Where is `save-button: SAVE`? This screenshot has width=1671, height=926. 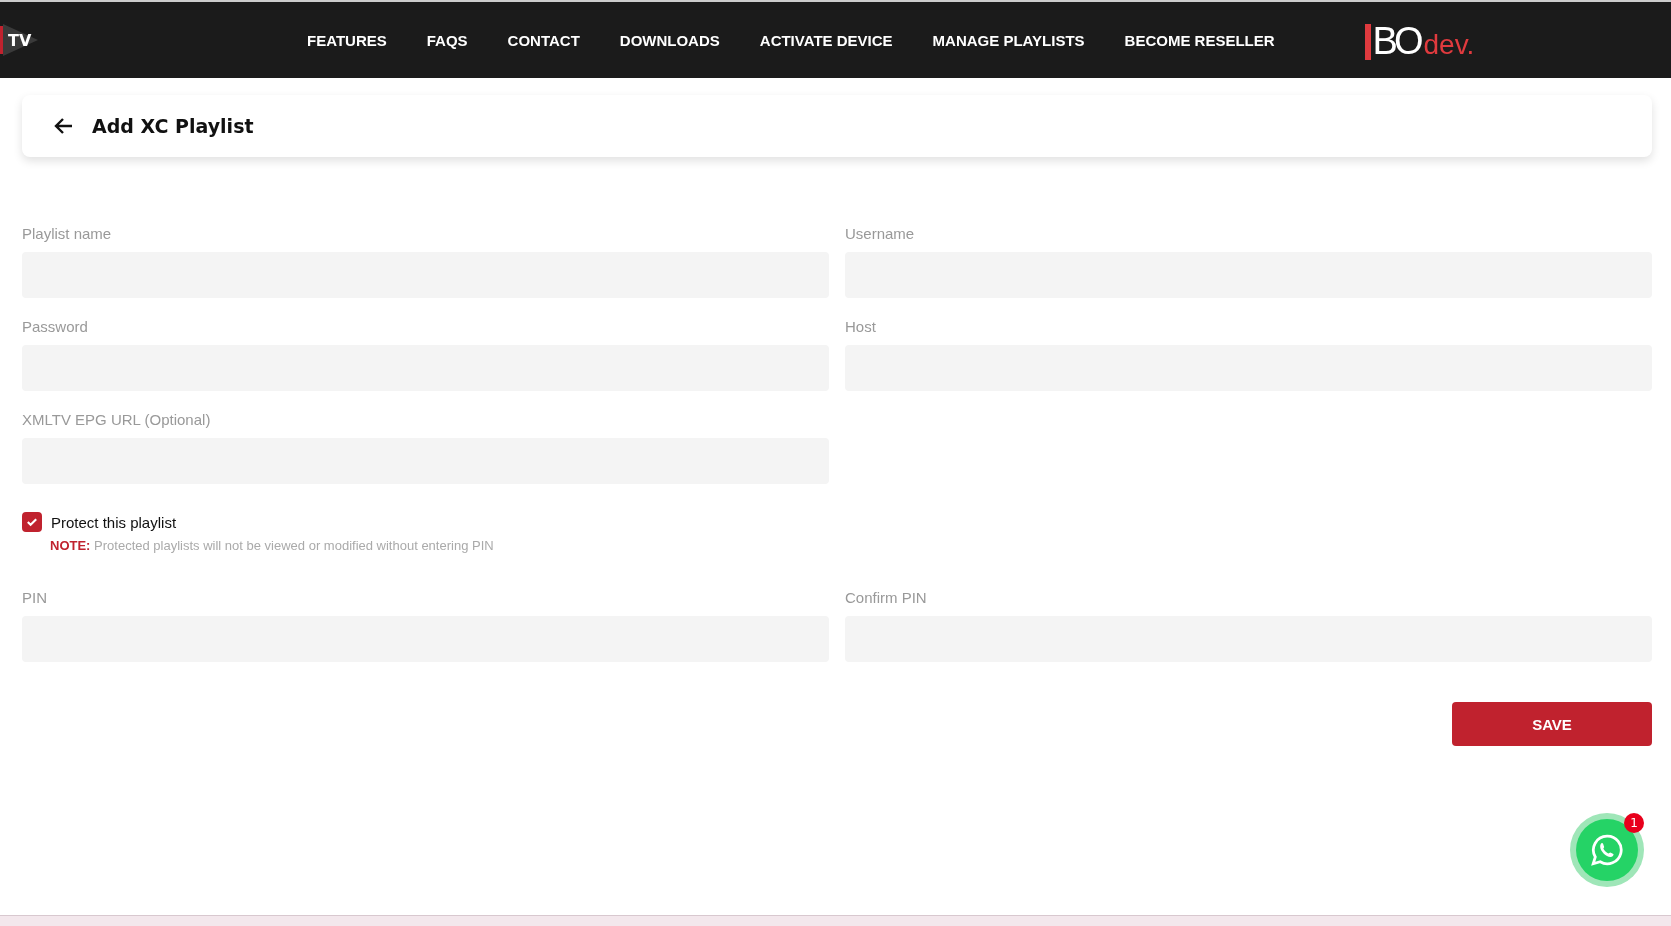
save-button: SAVE is located at coordinates (1552, 724).